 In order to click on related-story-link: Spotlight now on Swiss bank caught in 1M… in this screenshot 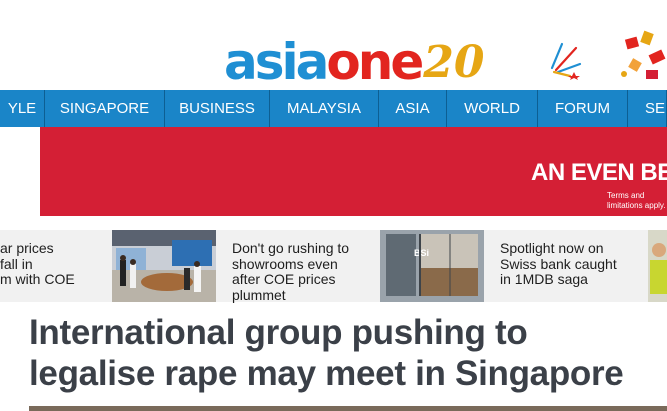, I will do `click(558, 264)`.